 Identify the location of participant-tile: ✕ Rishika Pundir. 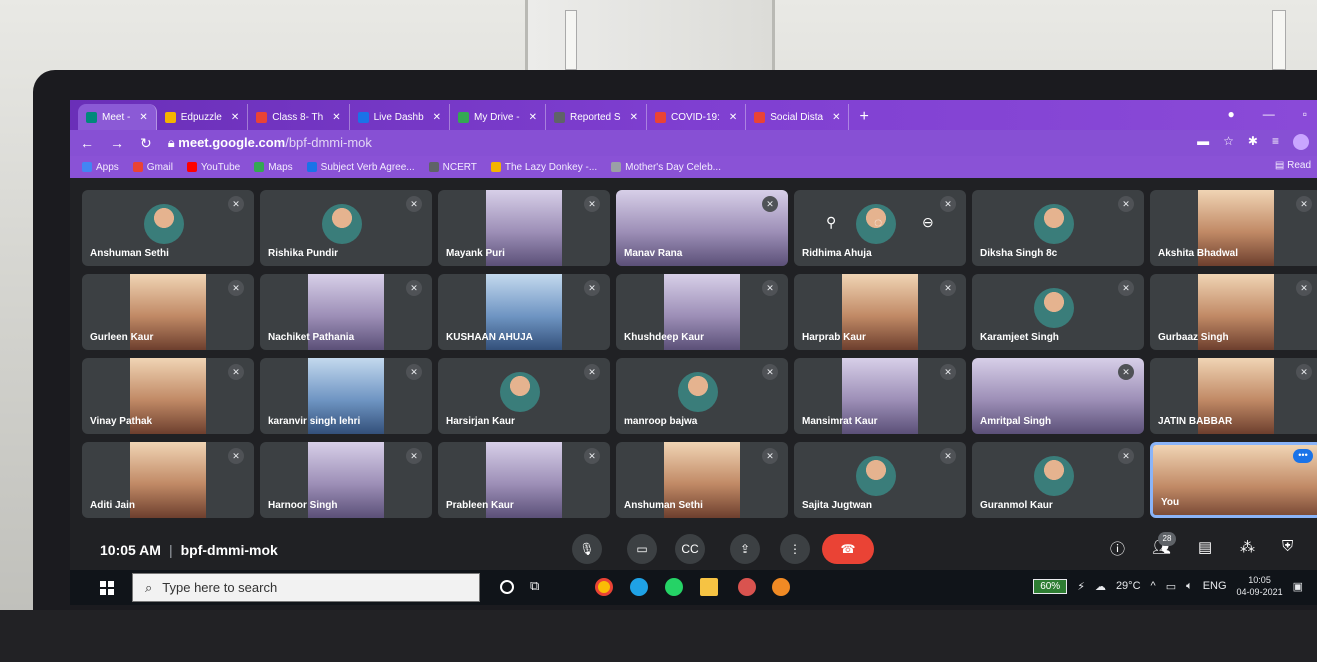
(346, 228).